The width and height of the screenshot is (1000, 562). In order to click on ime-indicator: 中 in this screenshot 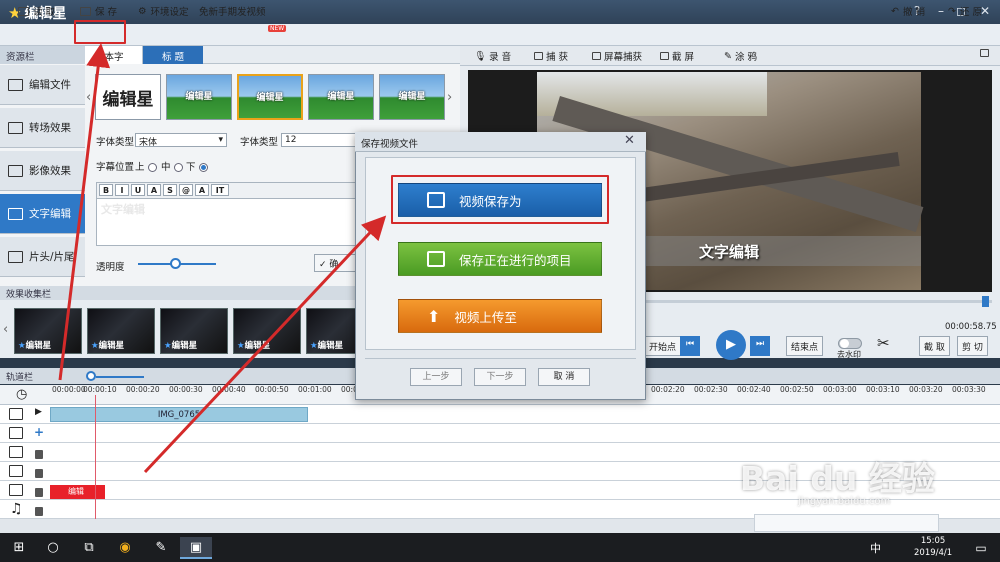, I will do `click(875, 548)`.